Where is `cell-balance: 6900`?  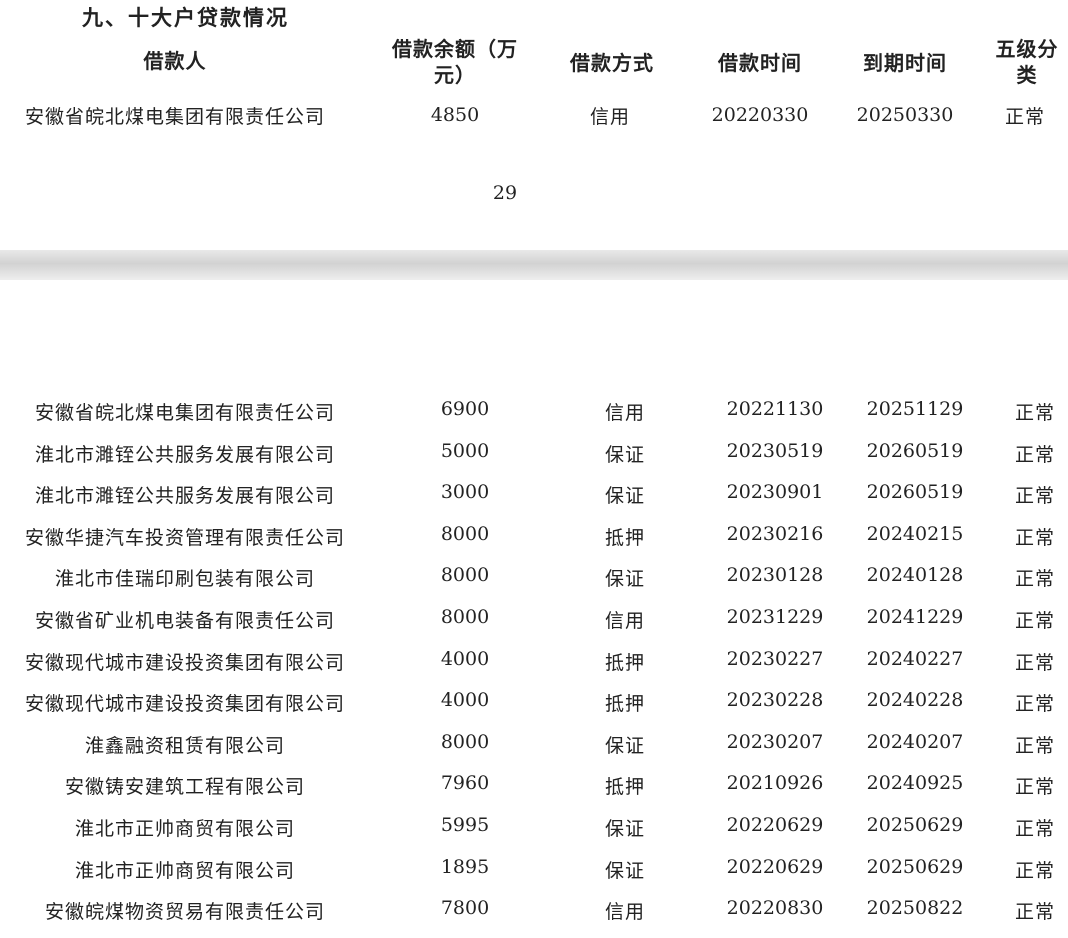 cell-balance: 6900 is located at coordinates (465, 409).